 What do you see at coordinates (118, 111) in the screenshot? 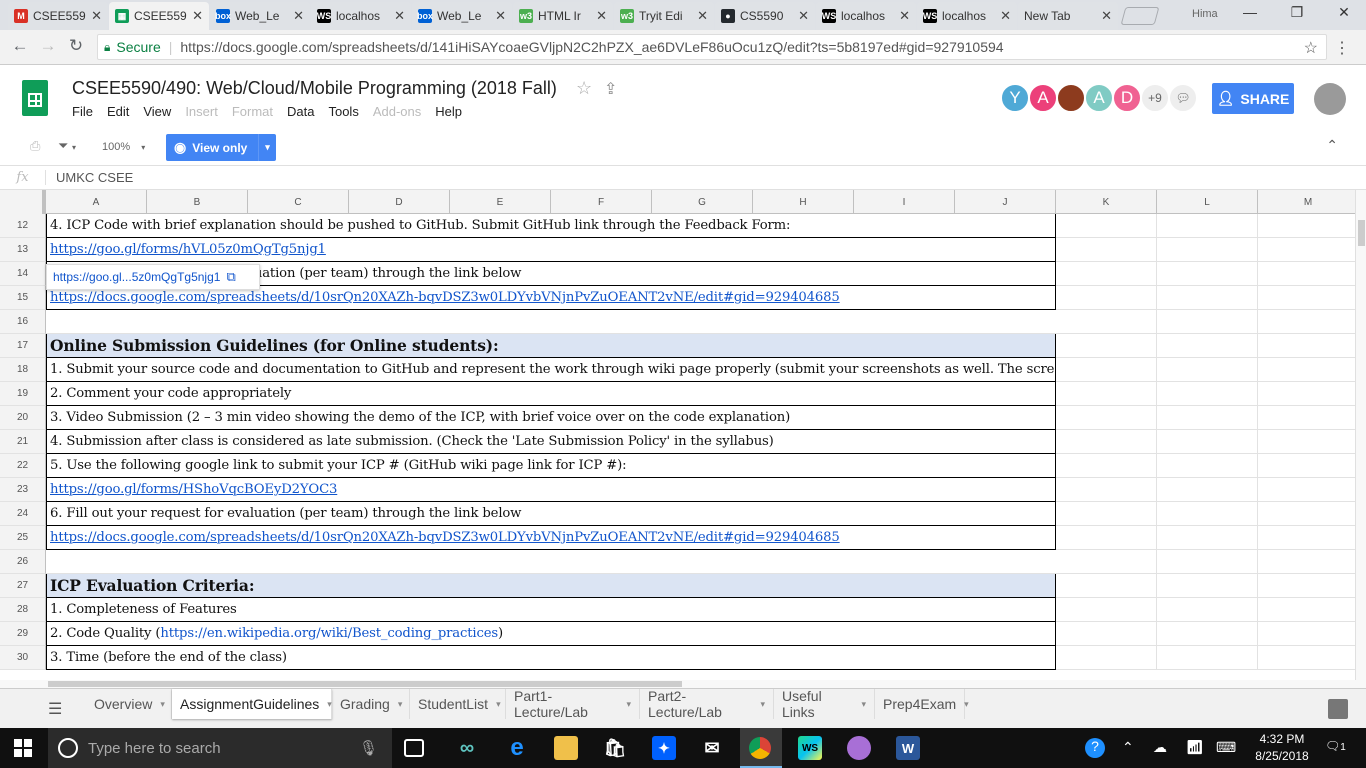
I see `menu-edit: Edit` at bounding box center [118, 111].